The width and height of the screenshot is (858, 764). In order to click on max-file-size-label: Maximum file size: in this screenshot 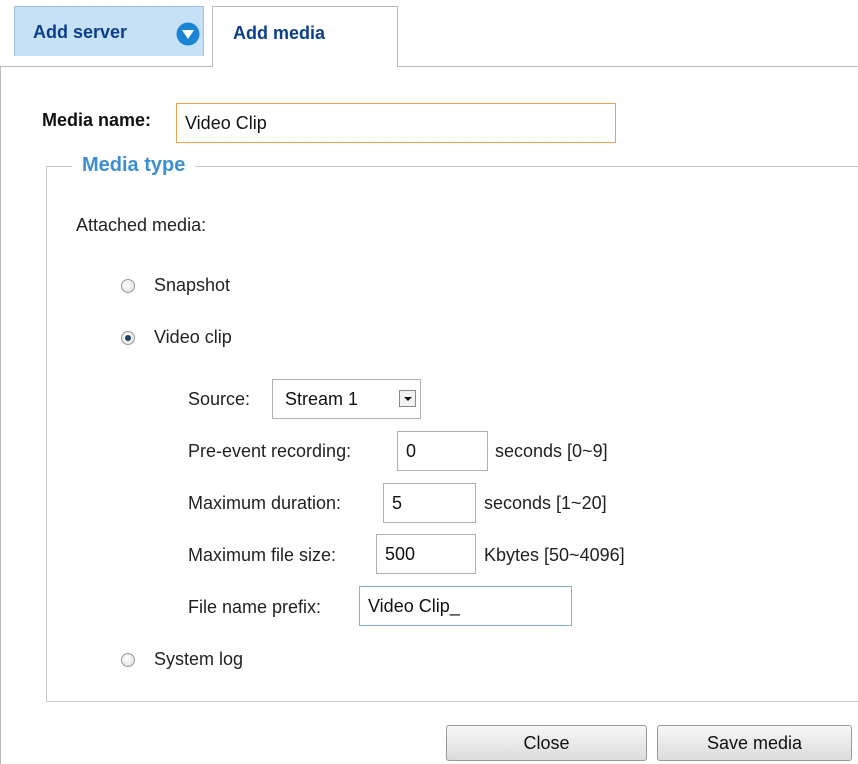, I will do `click(262, 555)`.